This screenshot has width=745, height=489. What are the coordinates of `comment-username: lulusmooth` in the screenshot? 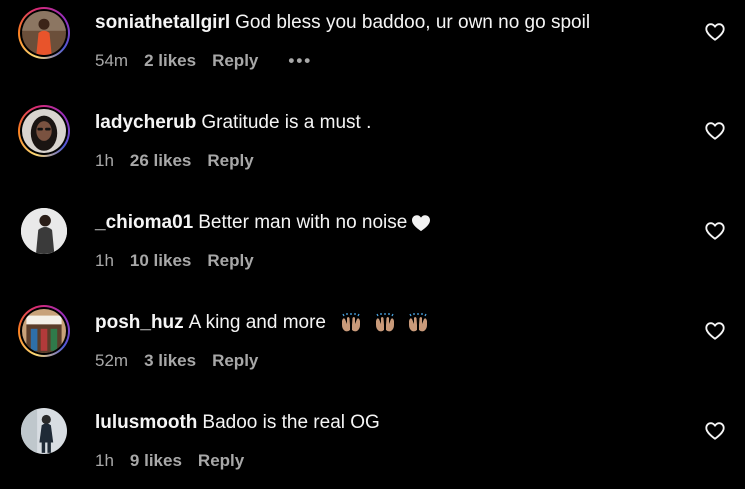 It's located at (146, 422).